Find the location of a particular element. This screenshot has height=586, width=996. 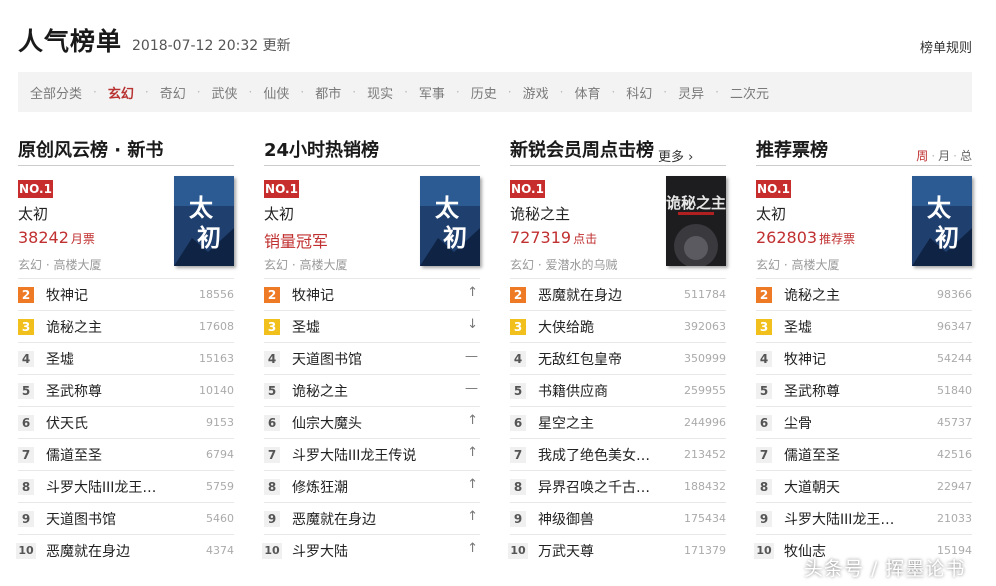

list-item: 4 无敌红包皇帝 350999 is located at coordinates (618, 358).